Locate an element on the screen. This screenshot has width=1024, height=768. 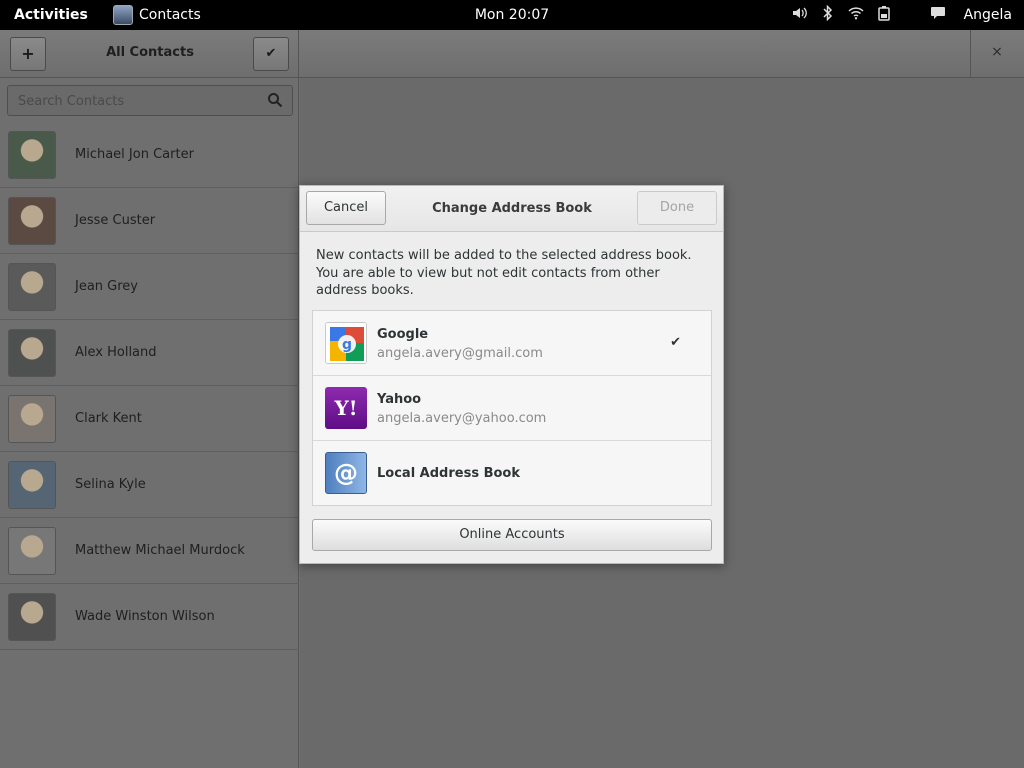
clock: Mon 20:07 is located at coordinates (512, 15).